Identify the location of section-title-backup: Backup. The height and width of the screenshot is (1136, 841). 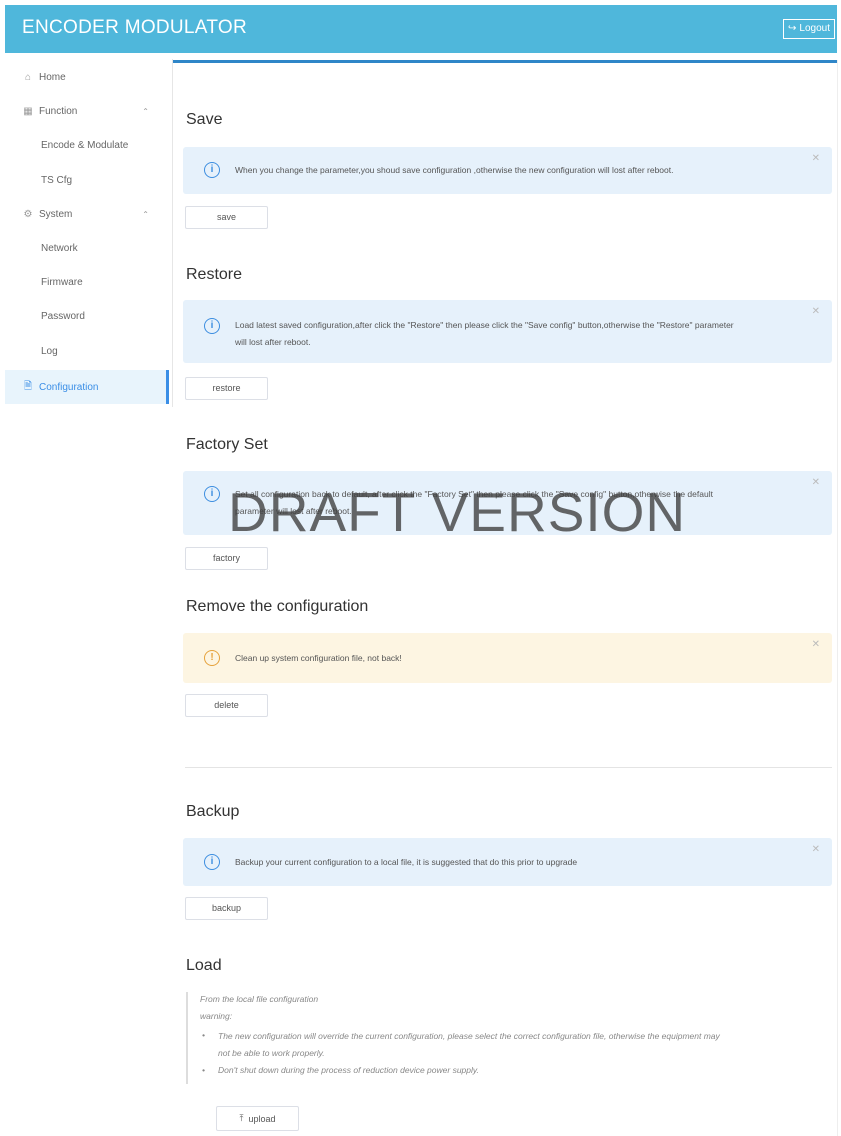
(213, 811).